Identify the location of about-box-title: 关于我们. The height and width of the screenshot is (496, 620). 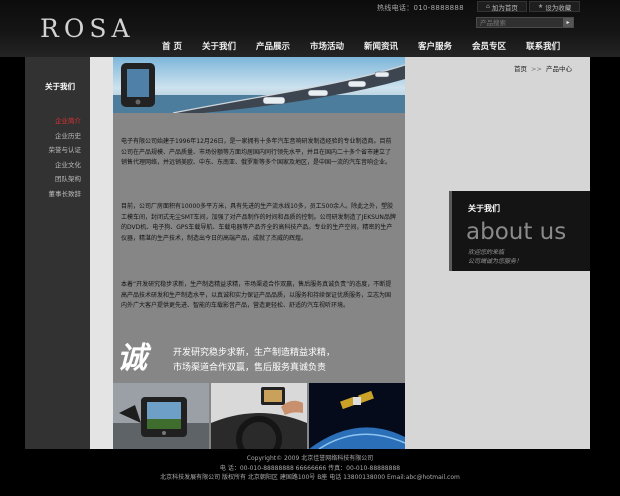
(484, 208).